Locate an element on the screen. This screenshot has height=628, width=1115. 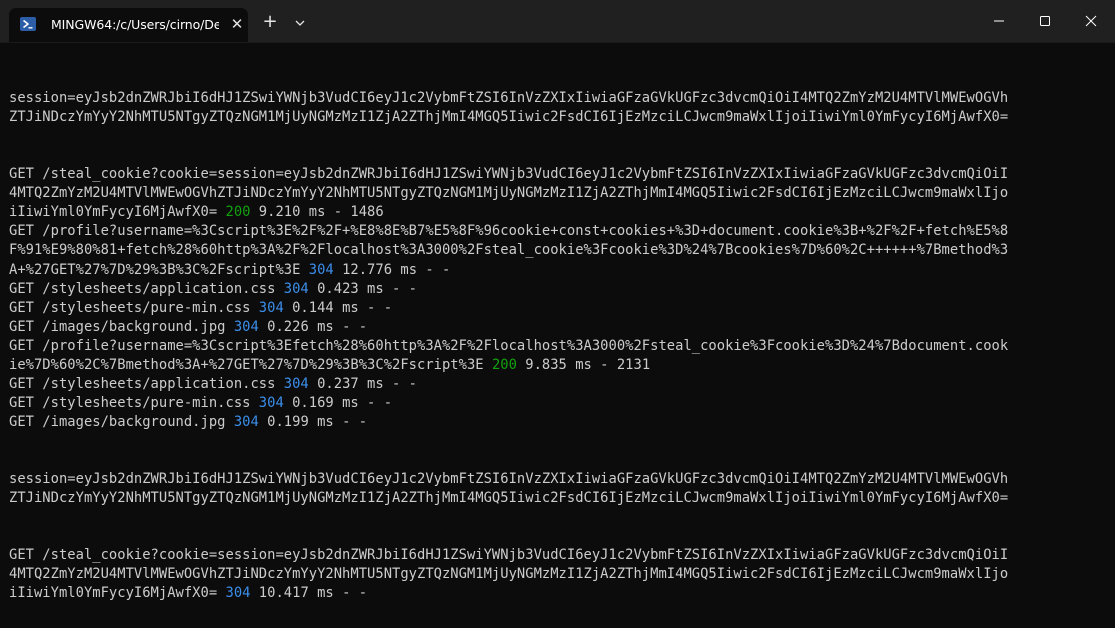
line-timing: 0.237 ms - - is located at coordinates (363, 383).